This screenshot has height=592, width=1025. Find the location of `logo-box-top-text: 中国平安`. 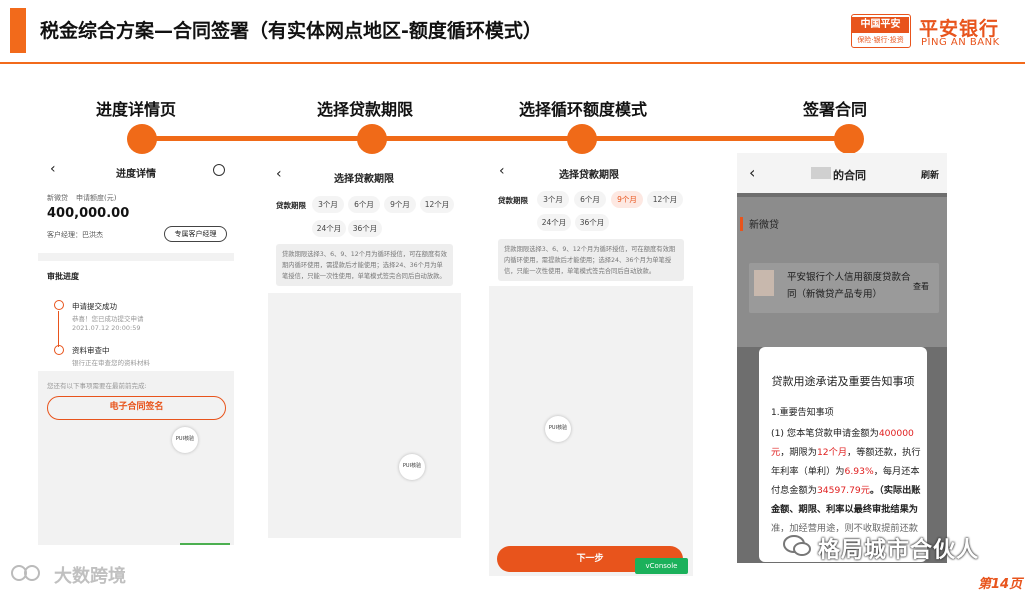

logo-box-top-text: 中国平安 is located at coordinates (880, 25).